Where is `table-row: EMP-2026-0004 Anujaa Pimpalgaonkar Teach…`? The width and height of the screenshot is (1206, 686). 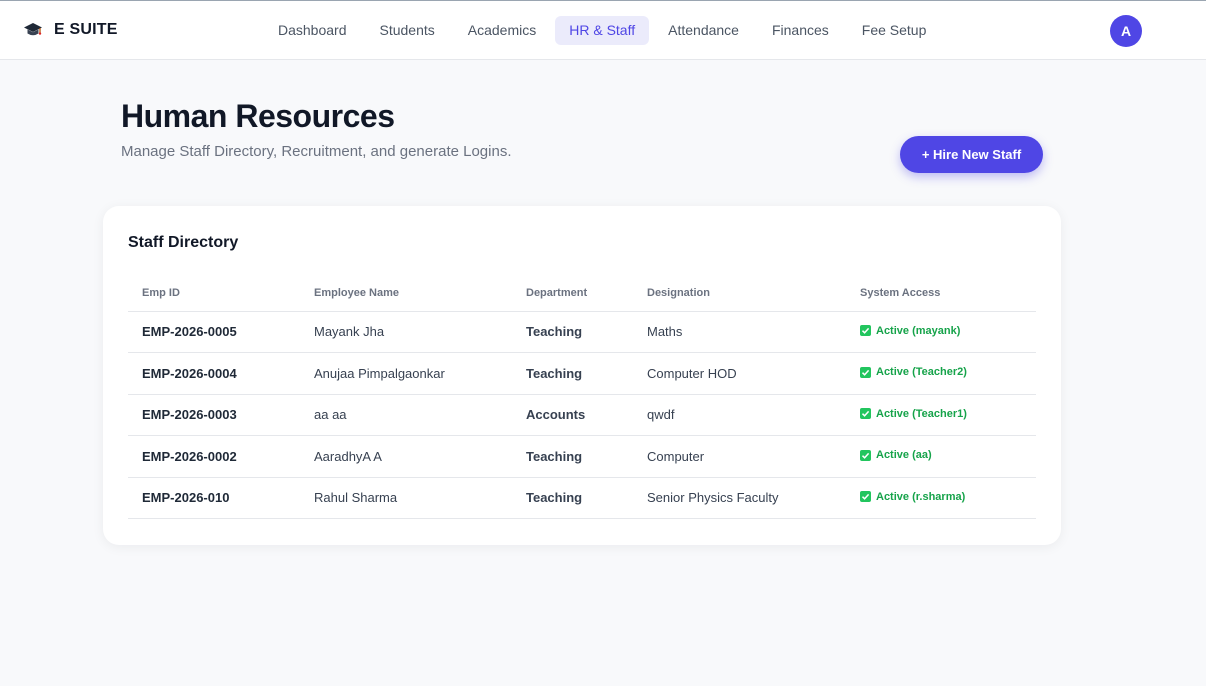
table-row: EMP-2026-0004 Anujaa Pimpalgaonkar Teach… is located at coordinates (582, 373).